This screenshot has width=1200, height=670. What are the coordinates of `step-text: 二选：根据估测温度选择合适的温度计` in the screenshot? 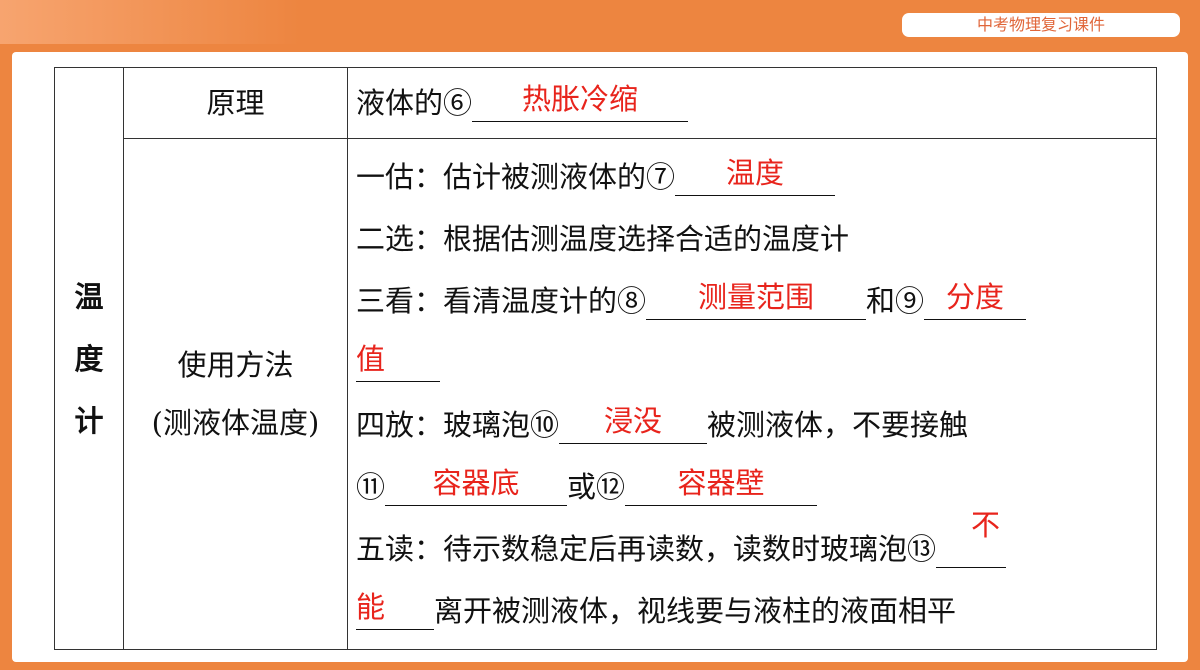 It's located at (603, 239).